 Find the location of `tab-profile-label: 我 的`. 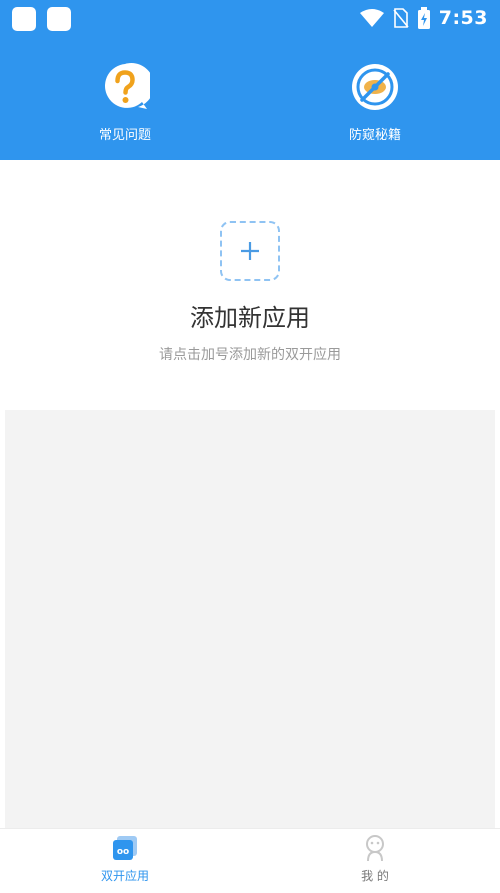

tab-profile-label: 我 的 is located at coordinates (375, 876).